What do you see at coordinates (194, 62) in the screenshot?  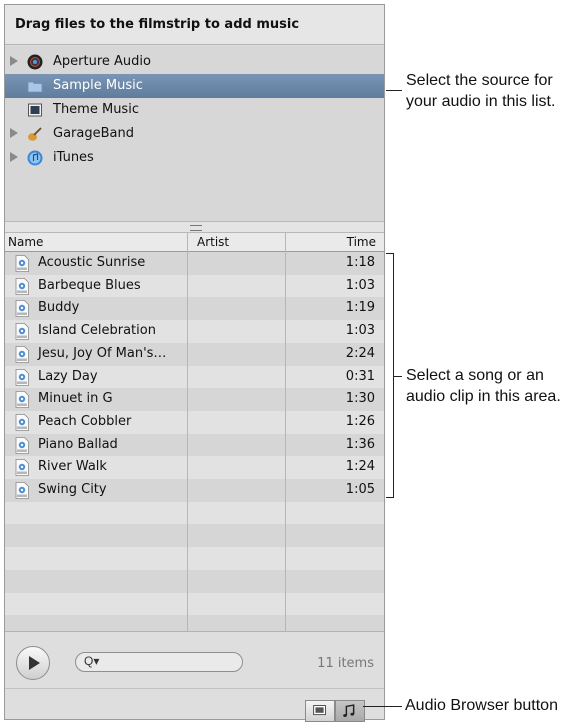 I see `source-item-aperture-audio: Aperture Audio` at bounding box center [194, 62].